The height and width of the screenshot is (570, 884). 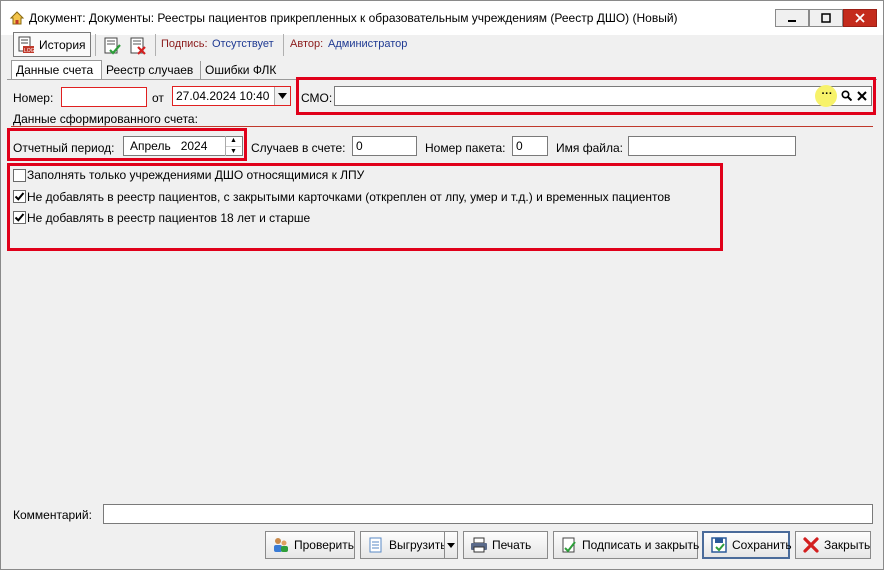 I want to click on save-button: Сохранить, so click(x=747, y=545).